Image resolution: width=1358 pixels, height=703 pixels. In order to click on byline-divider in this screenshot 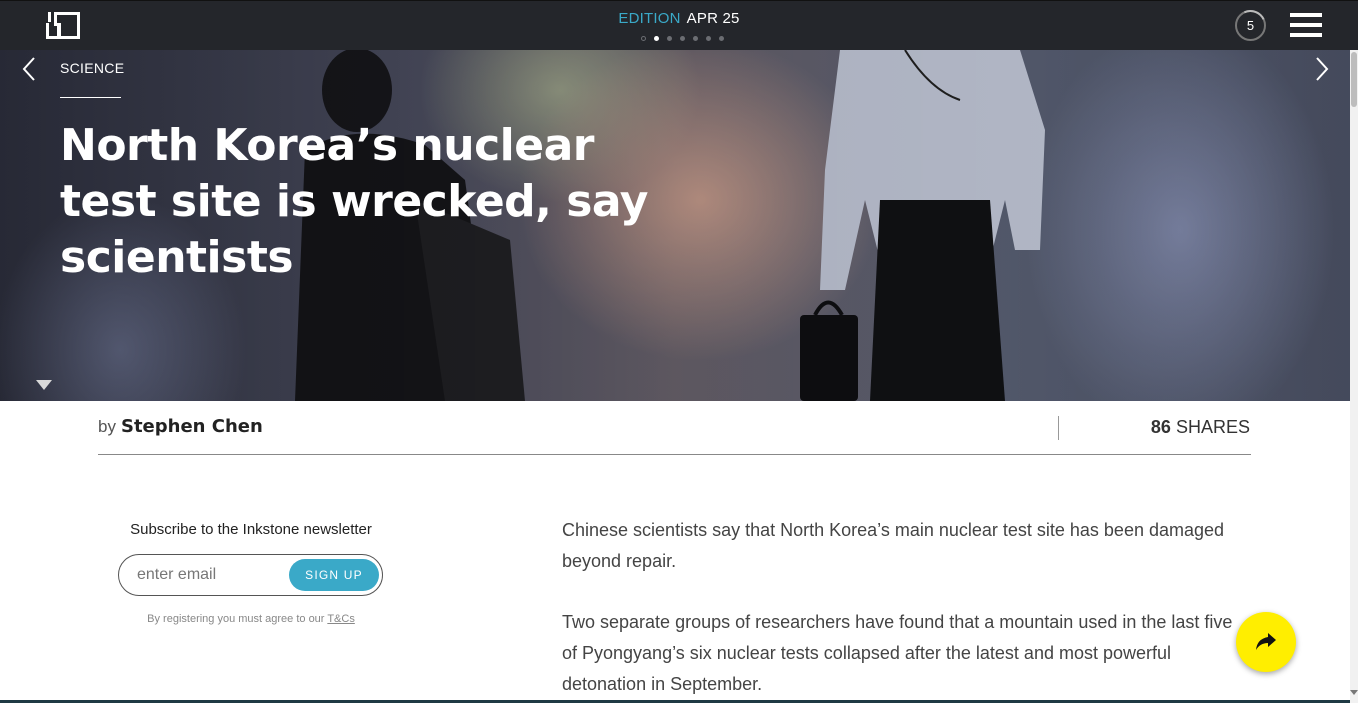, I will do `click(1058, 428)`.